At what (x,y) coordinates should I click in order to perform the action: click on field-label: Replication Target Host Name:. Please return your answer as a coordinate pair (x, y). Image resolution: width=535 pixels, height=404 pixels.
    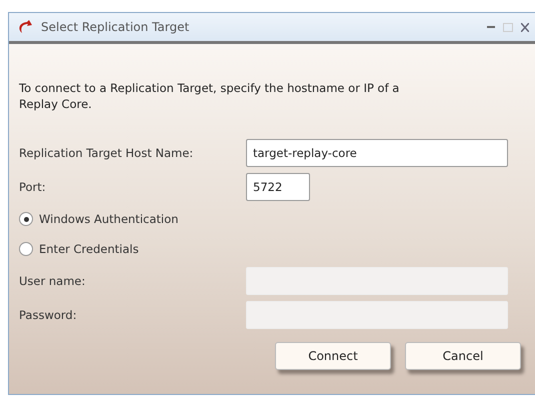
    Looking at the image, I should click on (106, 153).